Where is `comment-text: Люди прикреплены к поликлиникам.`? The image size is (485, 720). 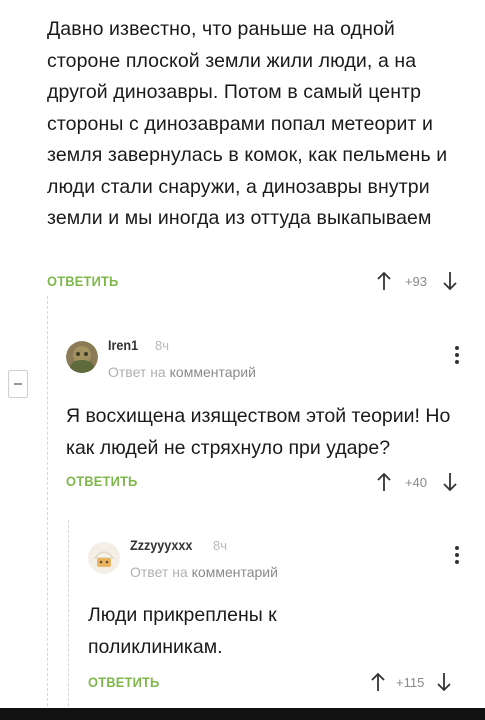
comment-text: Люди прикреплены к поликлиникам. is located at coordinates (182, 631).